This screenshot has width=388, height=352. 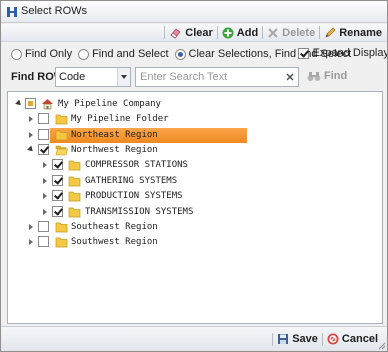 I want to click on cancel-icon, so click(x=333, y=339).